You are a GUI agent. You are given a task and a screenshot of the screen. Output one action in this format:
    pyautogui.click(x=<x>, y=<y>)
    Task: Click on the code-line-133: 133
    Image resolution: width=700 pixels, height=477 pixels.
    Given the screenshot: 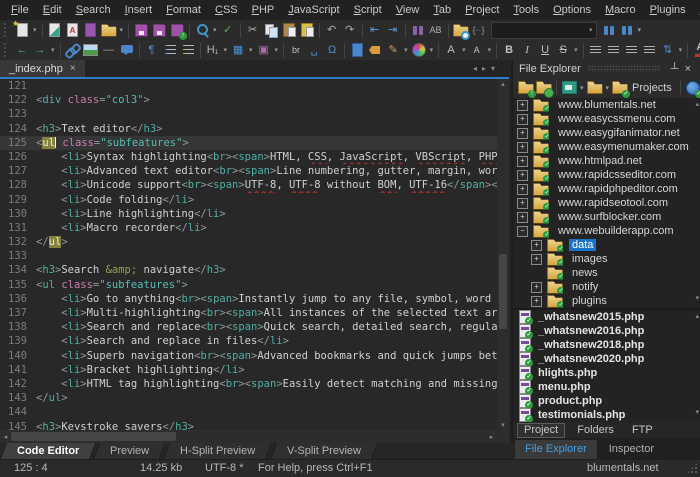 What is the action you would take?
    pyautogui.click(x=248, y=256)
    